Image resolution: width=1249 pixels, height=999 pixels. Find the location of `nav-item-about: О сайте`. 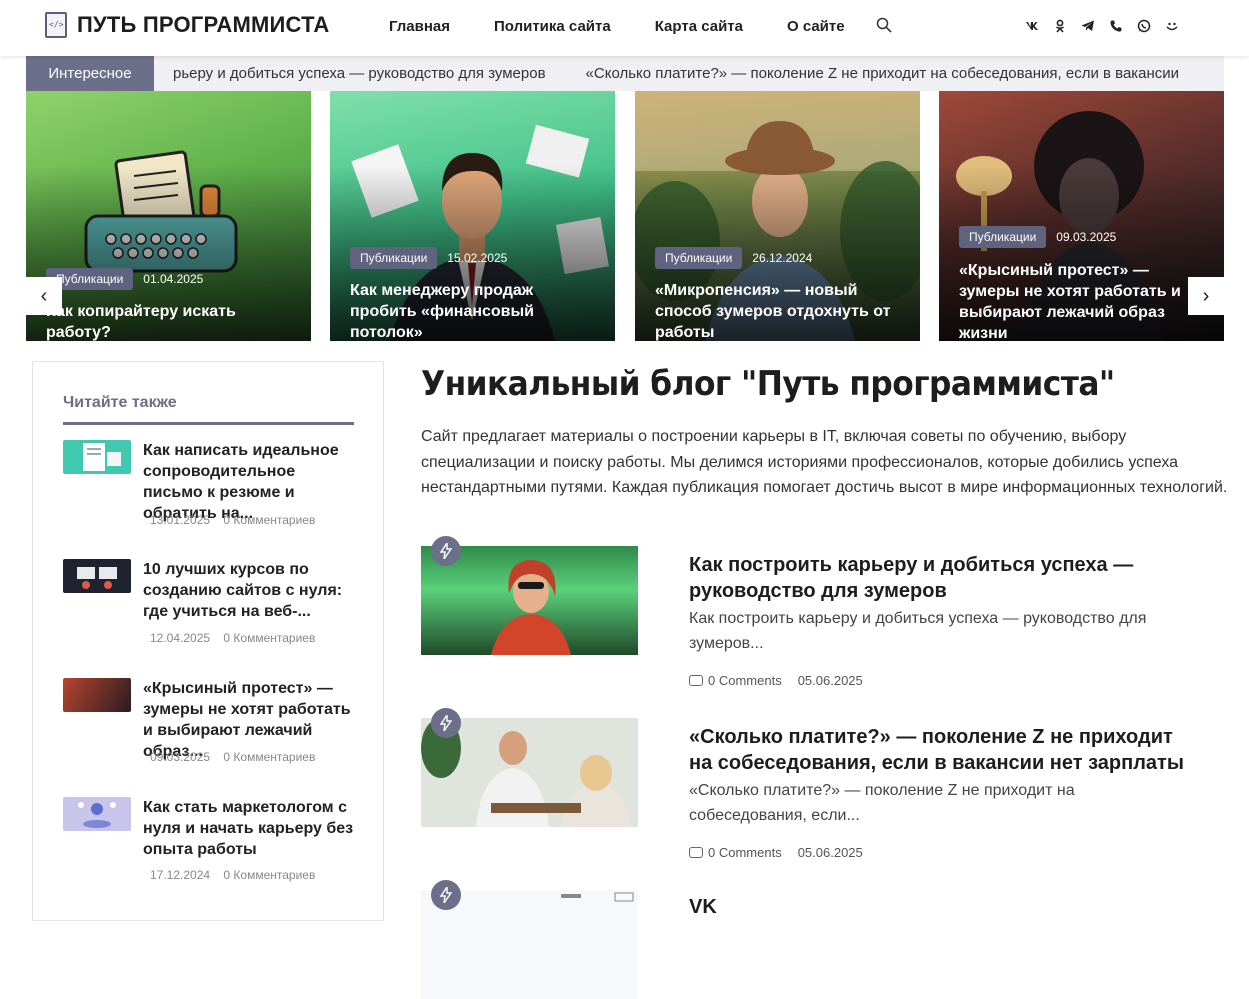

nav-item-about: О сайте is located at coordinates (816, 26).